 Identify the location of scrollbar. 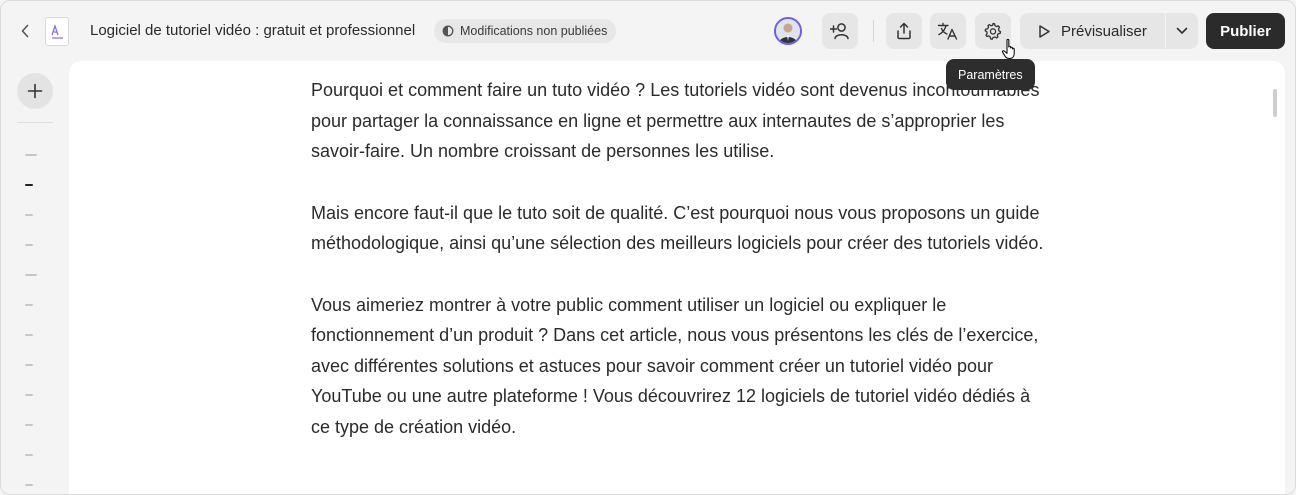
(1275, 103).